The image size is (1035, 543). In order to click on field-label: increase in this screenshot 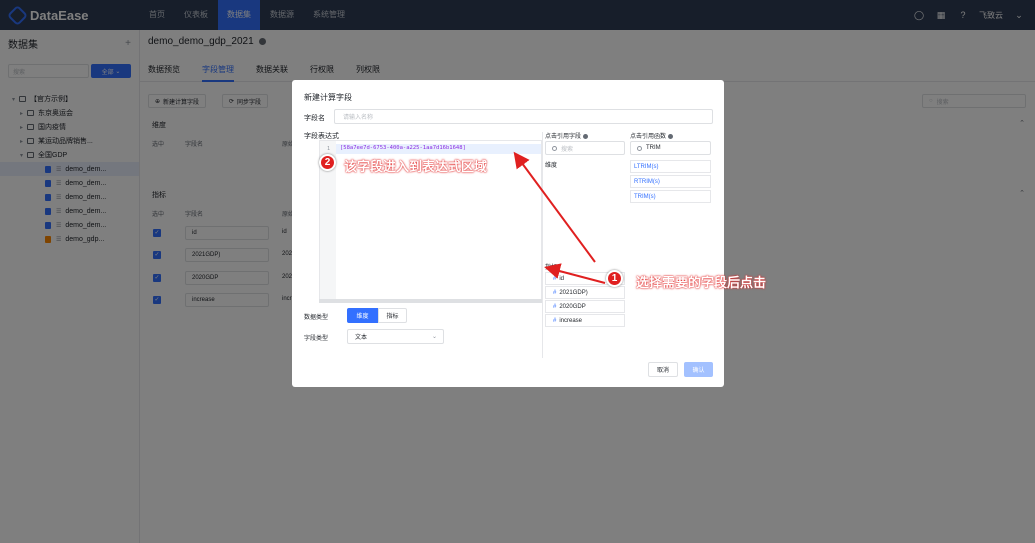, I will do `click(571, 320)`.